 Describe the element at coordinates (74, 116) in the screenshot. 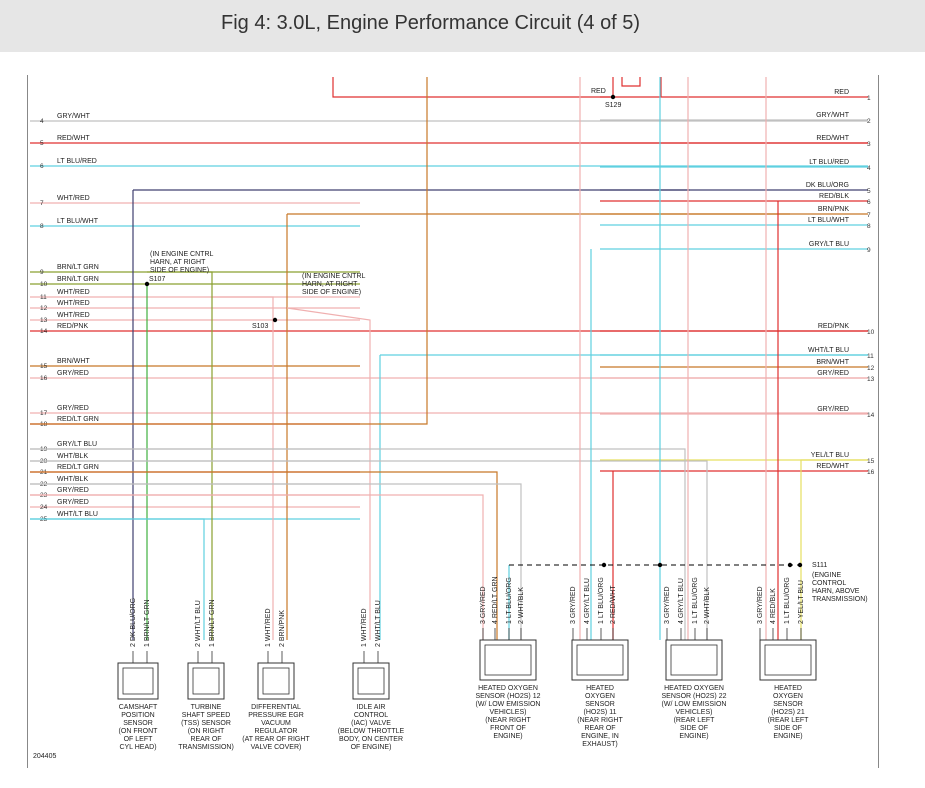

I see `wire-label: GRY/WHT` at that location.